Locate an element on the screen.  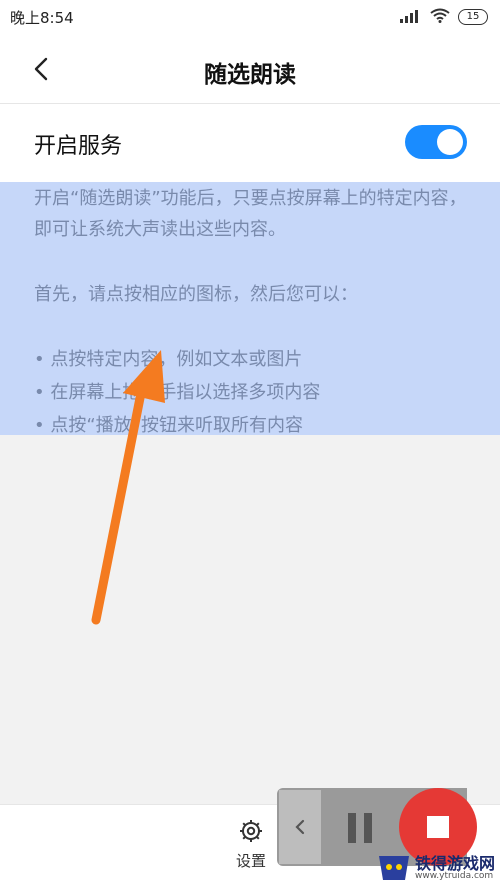
pause-button is located at coordinates (360, 828).